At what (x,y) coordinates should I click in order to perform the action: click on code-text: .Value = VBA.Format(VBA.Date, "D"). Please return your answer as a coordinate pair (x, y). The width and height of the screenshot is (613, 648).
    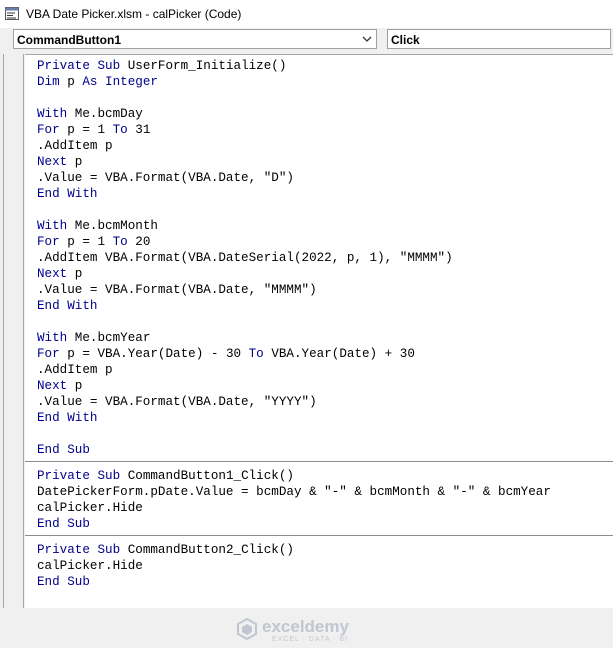
    Looking at the image, I should click on (165, 178).